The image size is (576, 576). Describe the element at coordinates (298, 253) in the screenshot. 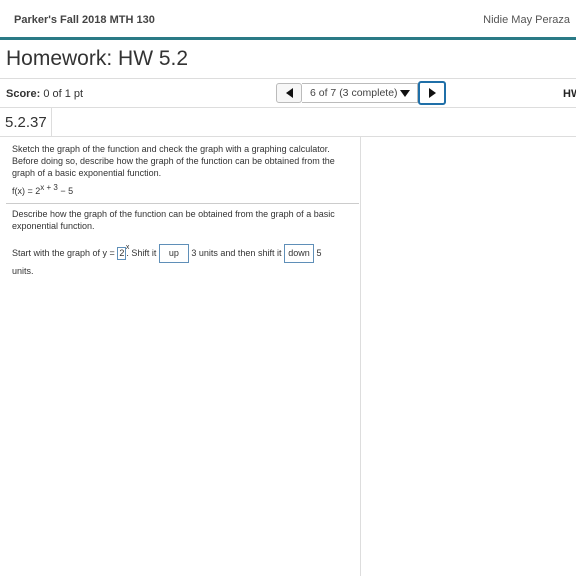

I see `shift-direction-2-box: down` at that location.